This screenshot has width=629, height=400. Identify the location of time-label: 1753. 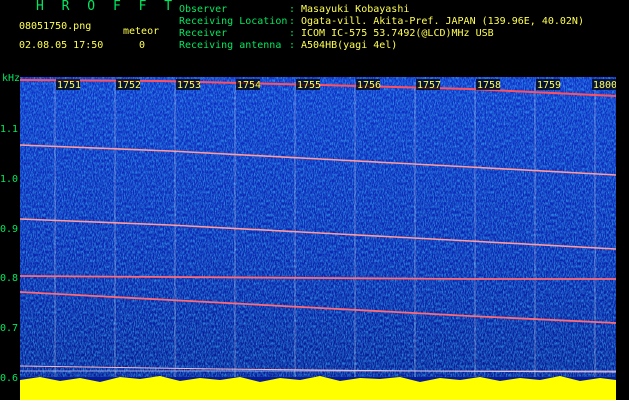
(189, 85).